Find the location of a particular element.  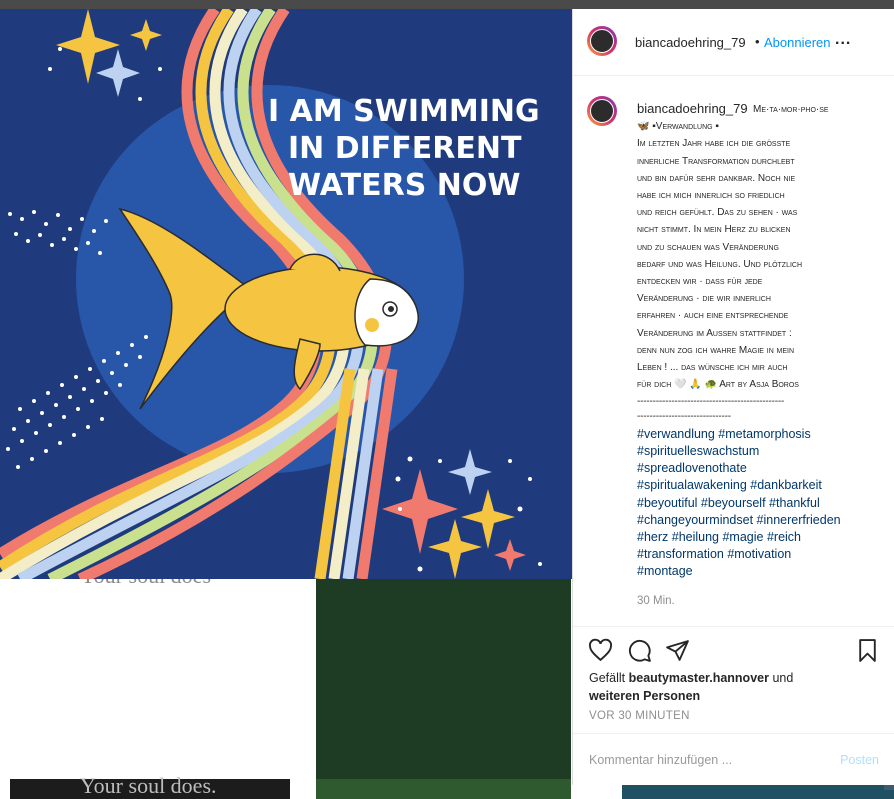

caption-line: entdecken wir · dass für jede is located at coordinates (700, 282).